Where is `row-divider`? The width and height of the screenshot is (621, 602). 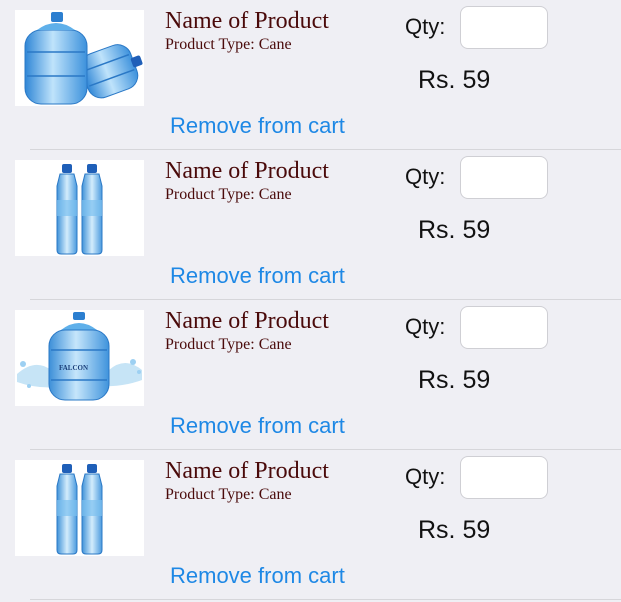 row-divider is located at coordinates (325, 599).